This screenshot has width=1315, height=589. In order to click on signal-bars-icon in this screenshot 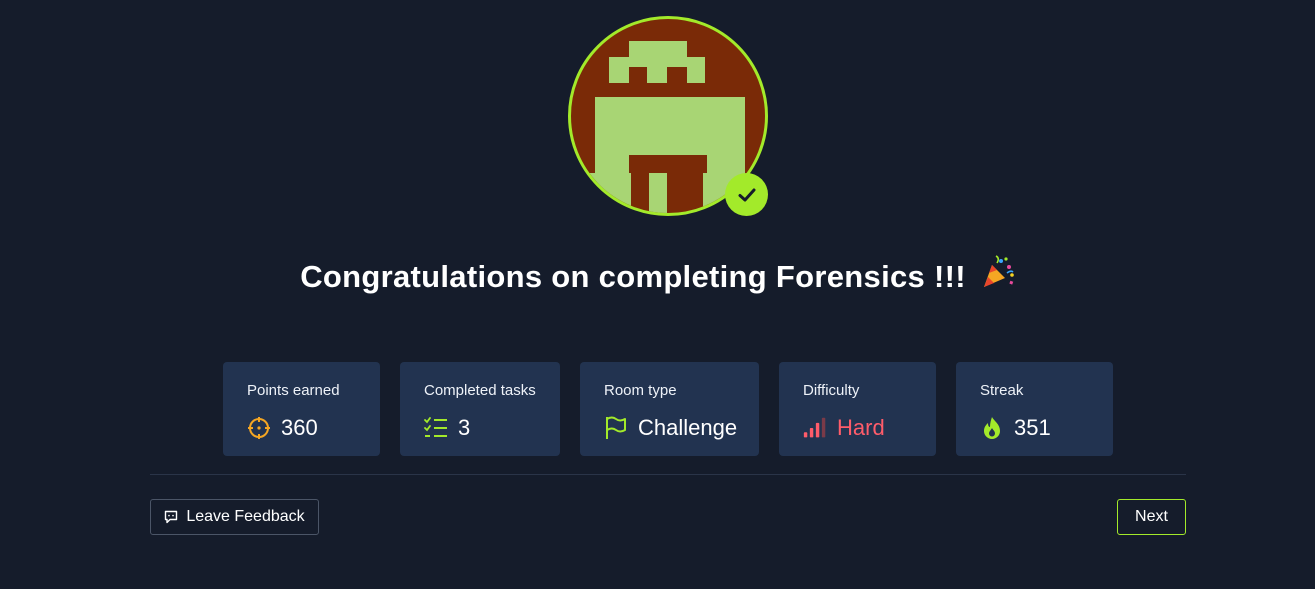, I will do `click(815, 428)`.